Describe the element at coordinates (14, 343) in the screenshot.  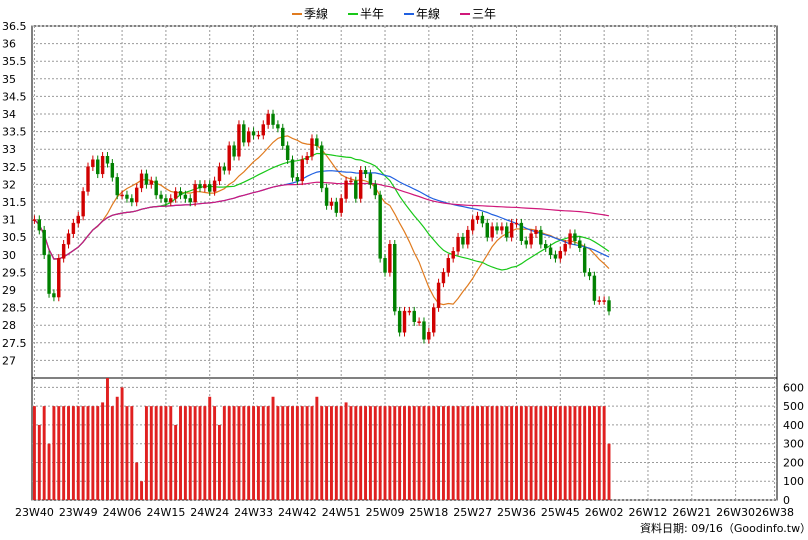
I see `price-tick-label: 27.5` at that location.